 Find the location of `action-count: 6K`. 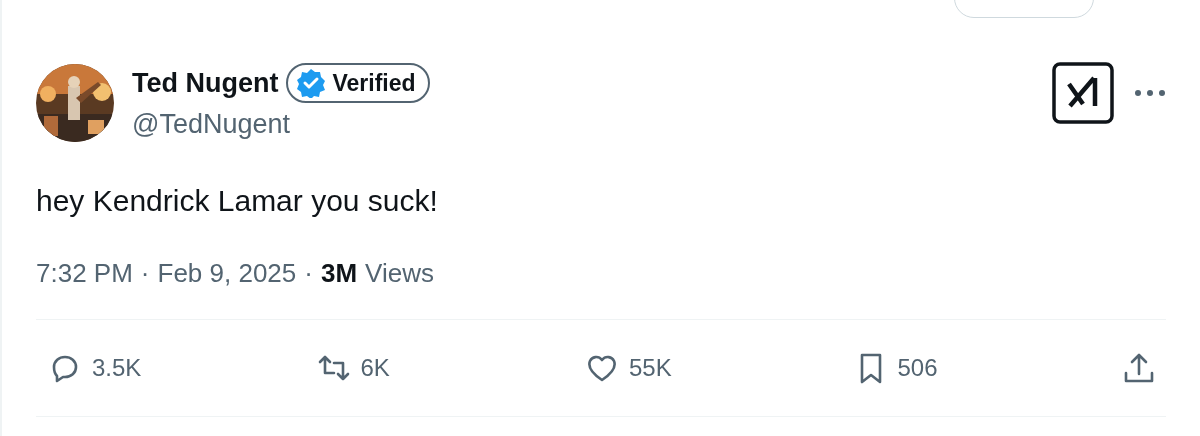

action-count: 6K is located at coordinates (375, 368).